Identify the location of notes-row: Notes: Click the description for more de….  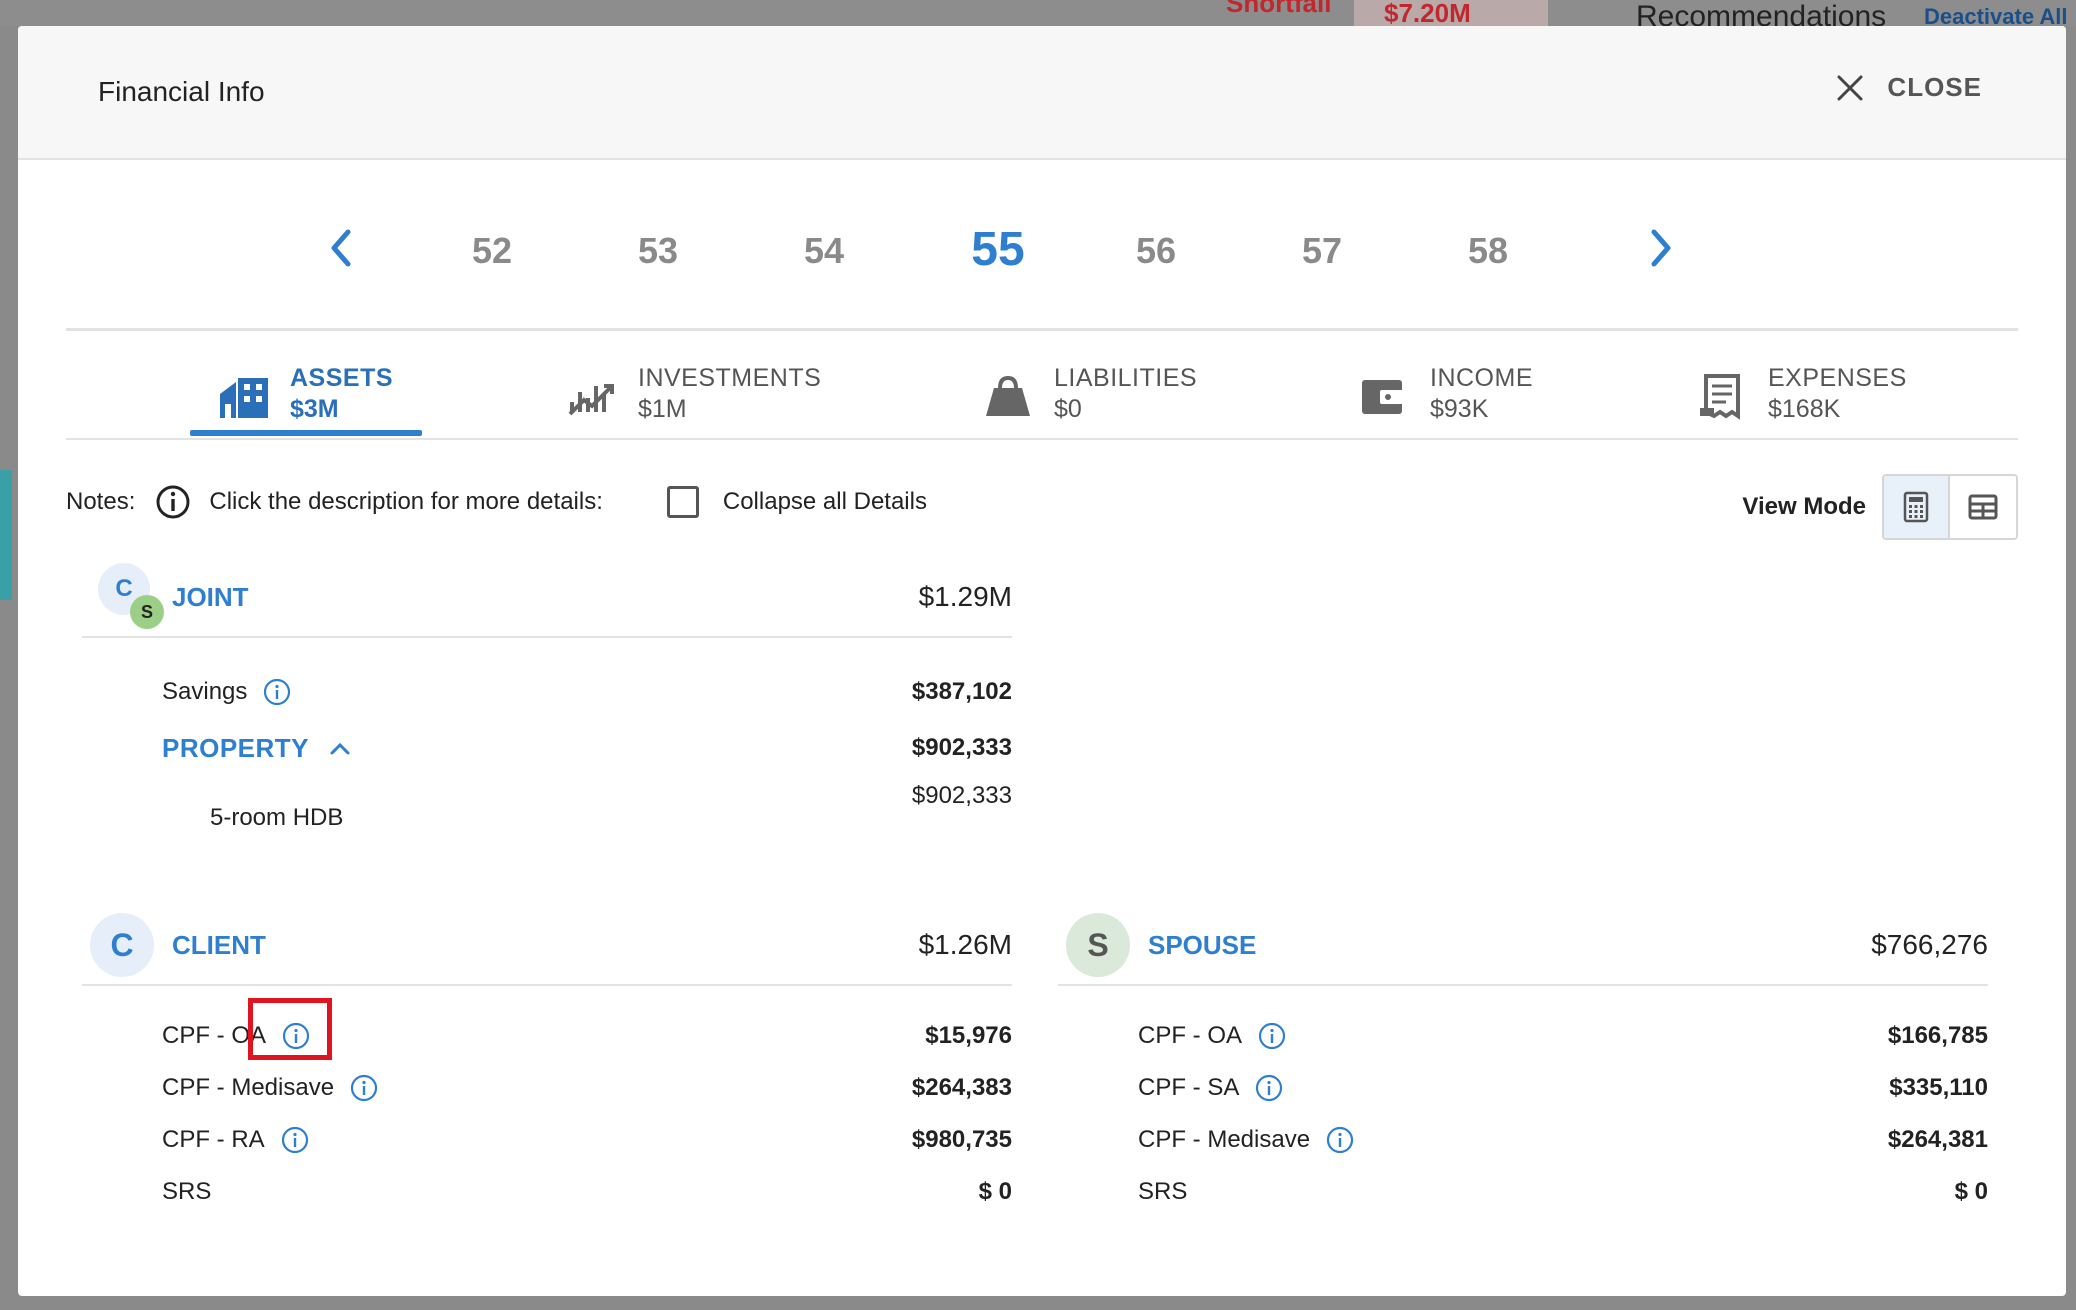
(1042, 507).